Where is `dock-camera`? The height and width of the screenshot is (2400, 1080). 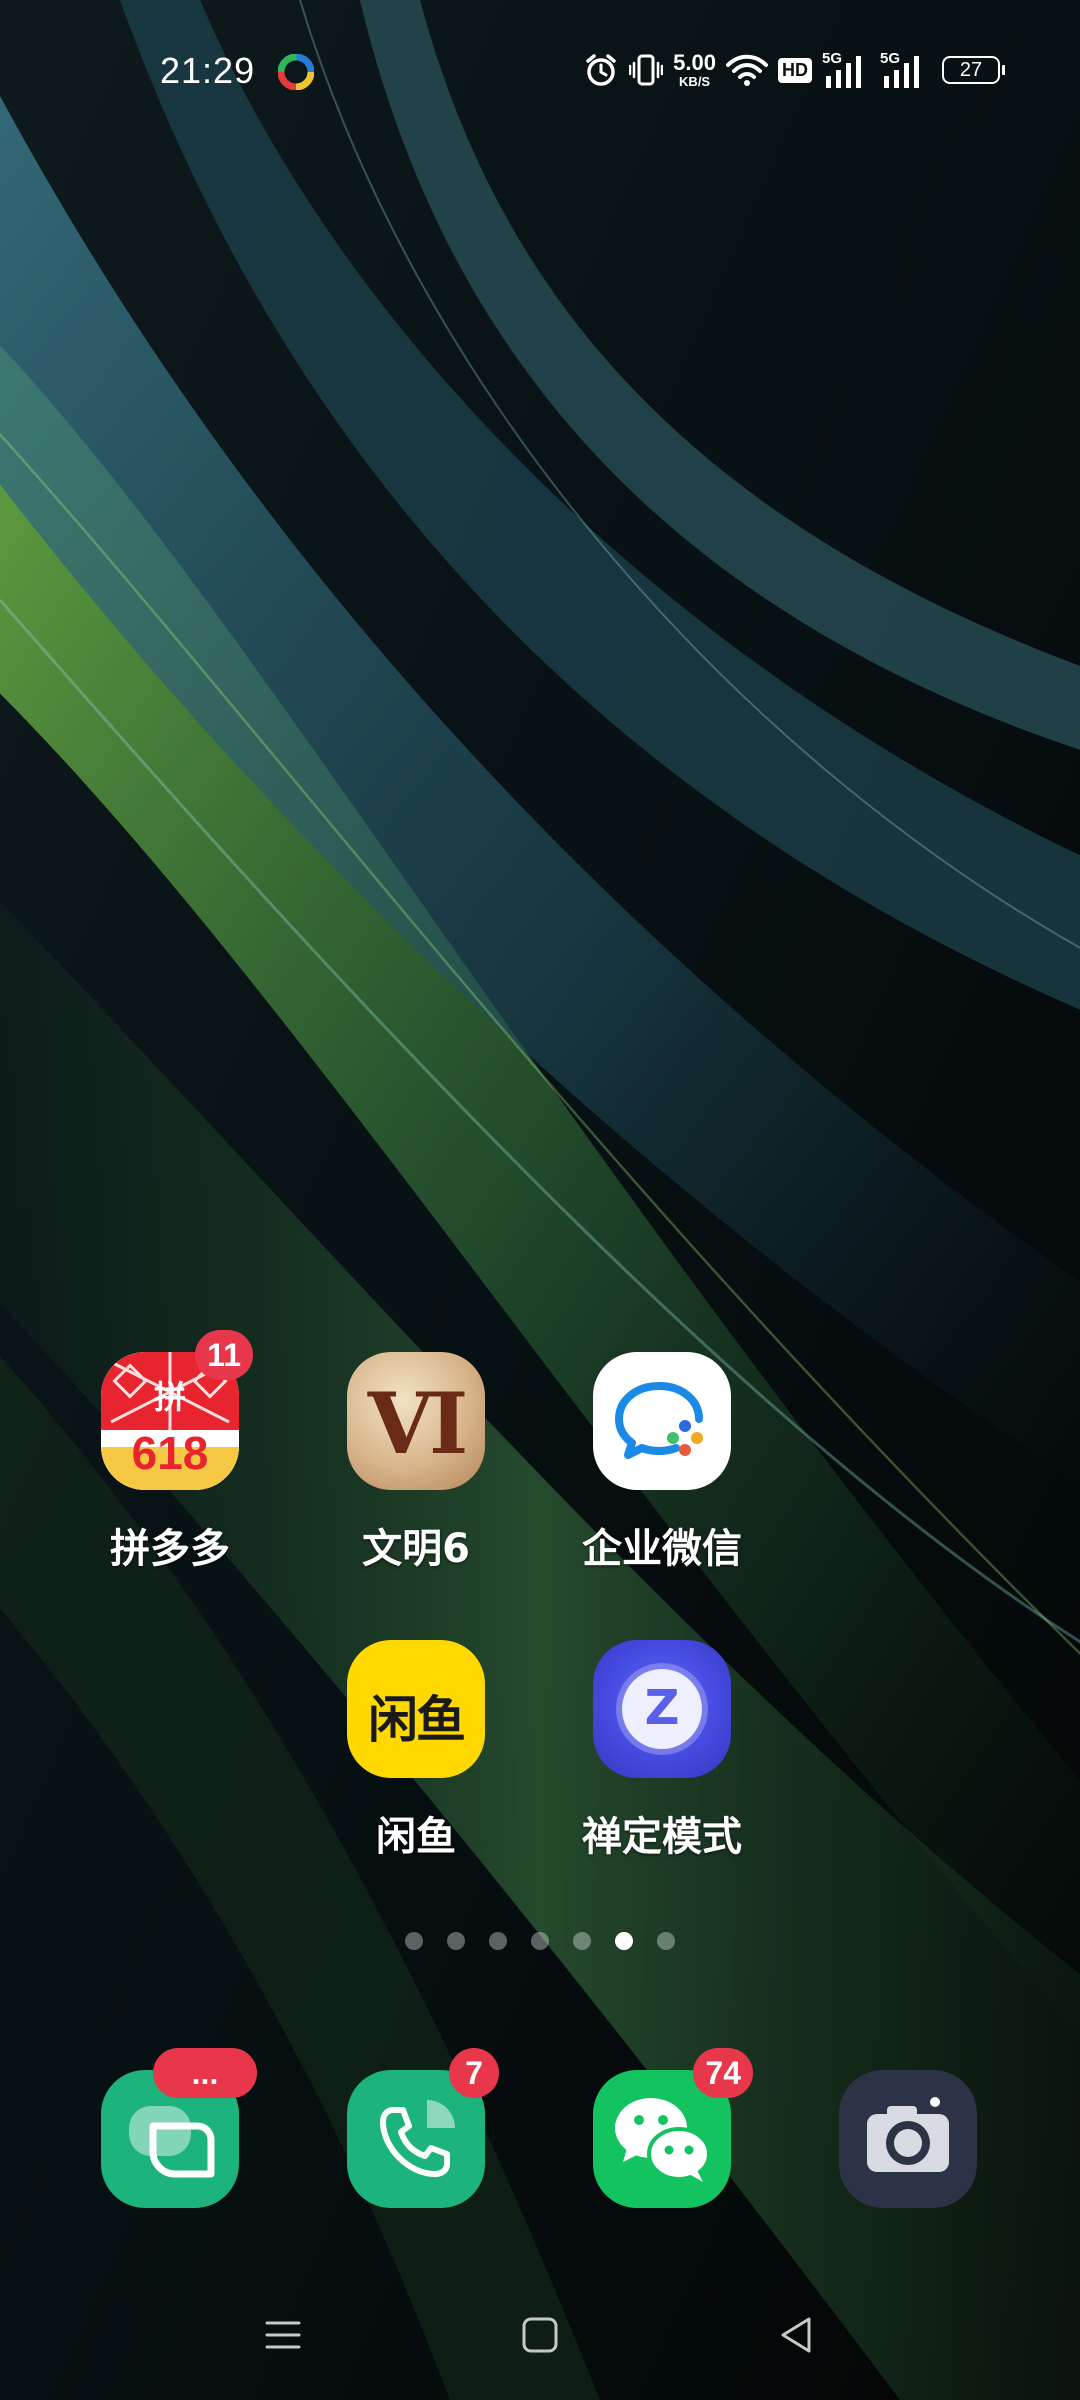
dock-camera is located at coordinates (908, 2139).